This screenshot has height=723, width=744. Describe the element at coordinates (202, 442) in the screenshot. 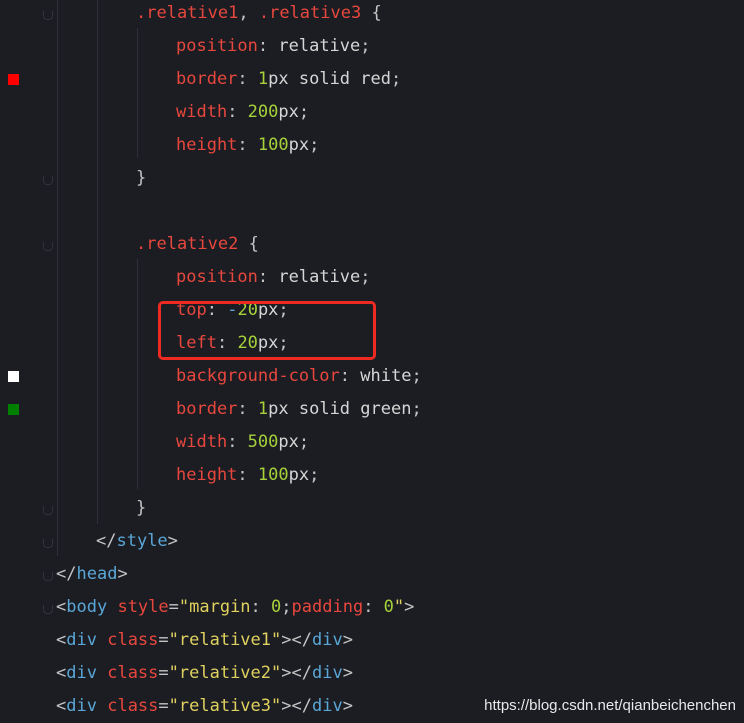

I see `code-token-property: width` at that location.